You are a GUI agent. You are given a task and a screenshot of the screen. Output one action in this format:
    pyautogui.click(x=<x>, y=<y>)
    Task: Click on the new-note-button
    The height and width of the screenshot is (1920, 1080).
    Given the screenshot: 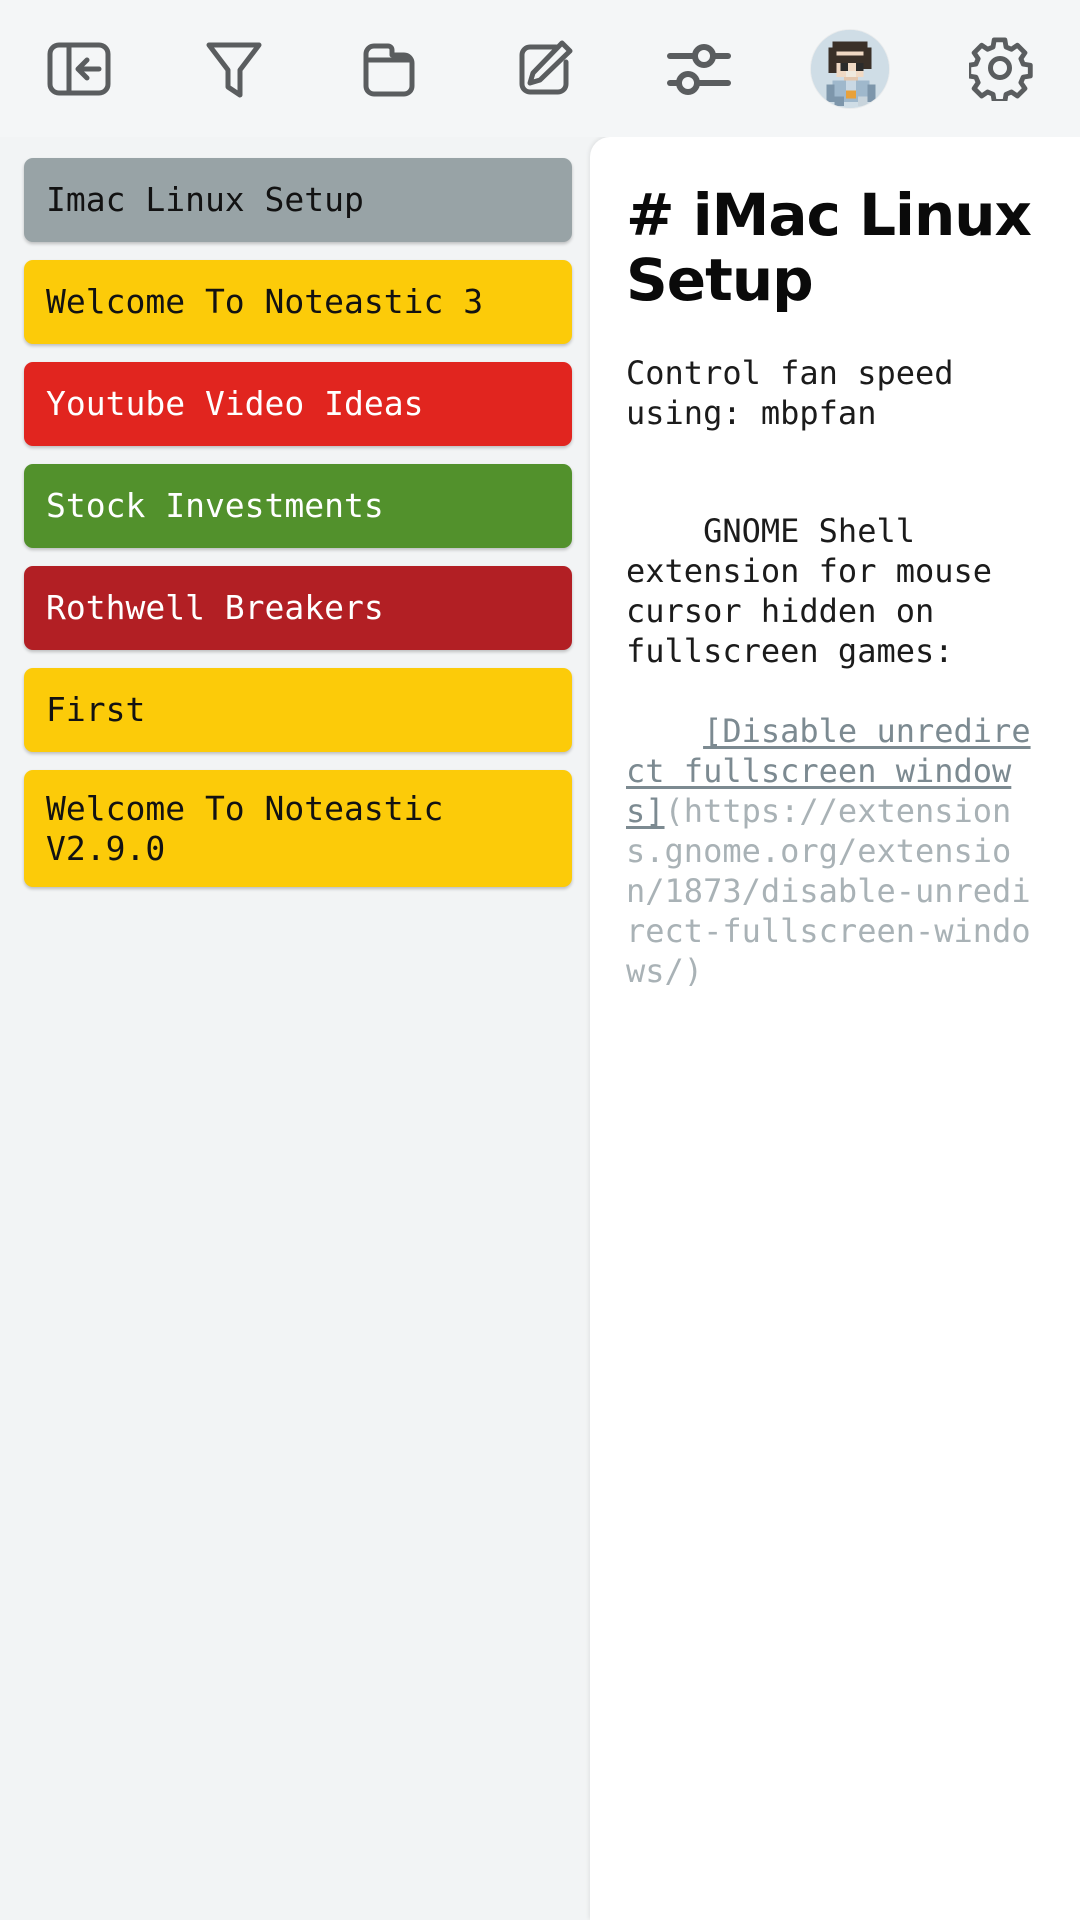 What is the action you would take?
    pyautogui.click(x=544, y=69)
    